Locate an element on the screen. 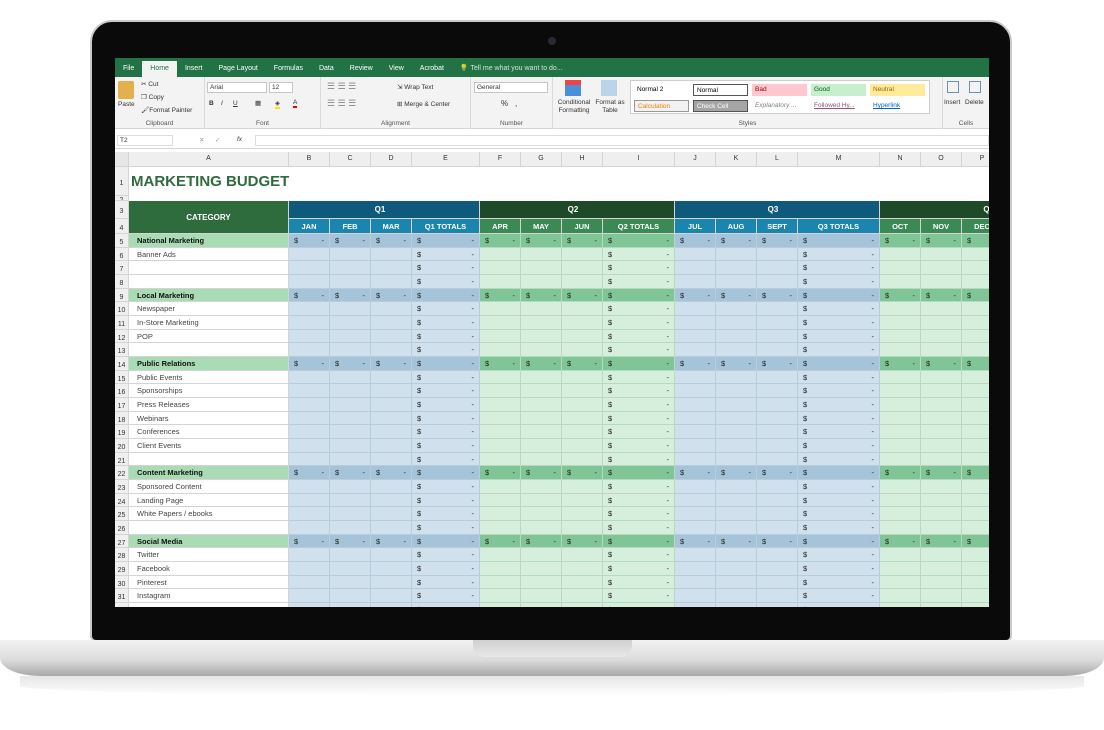  quarter-header-Q1: Q1 is located at coordinates (384, 210).